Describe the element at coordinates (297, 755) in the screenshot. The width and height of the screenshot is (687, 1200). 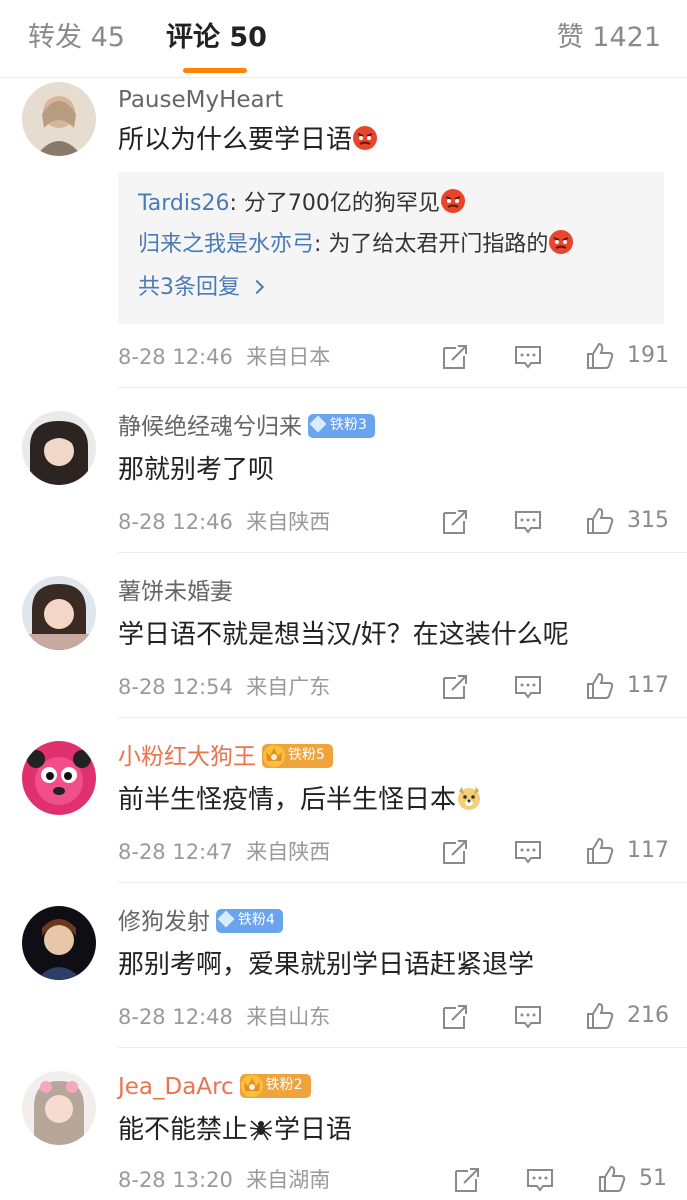
I see `fan-badge: 铁粉5` at that location.